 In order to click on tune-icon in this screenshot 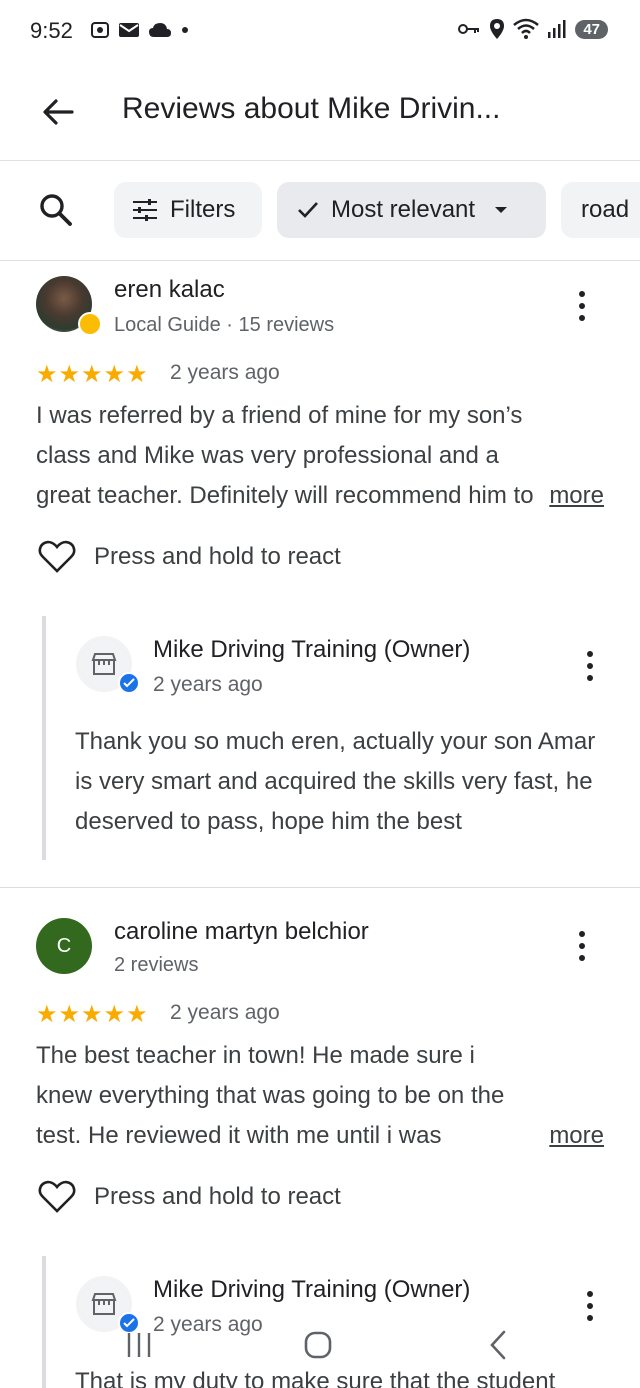, I will do `click(145, 210)`.